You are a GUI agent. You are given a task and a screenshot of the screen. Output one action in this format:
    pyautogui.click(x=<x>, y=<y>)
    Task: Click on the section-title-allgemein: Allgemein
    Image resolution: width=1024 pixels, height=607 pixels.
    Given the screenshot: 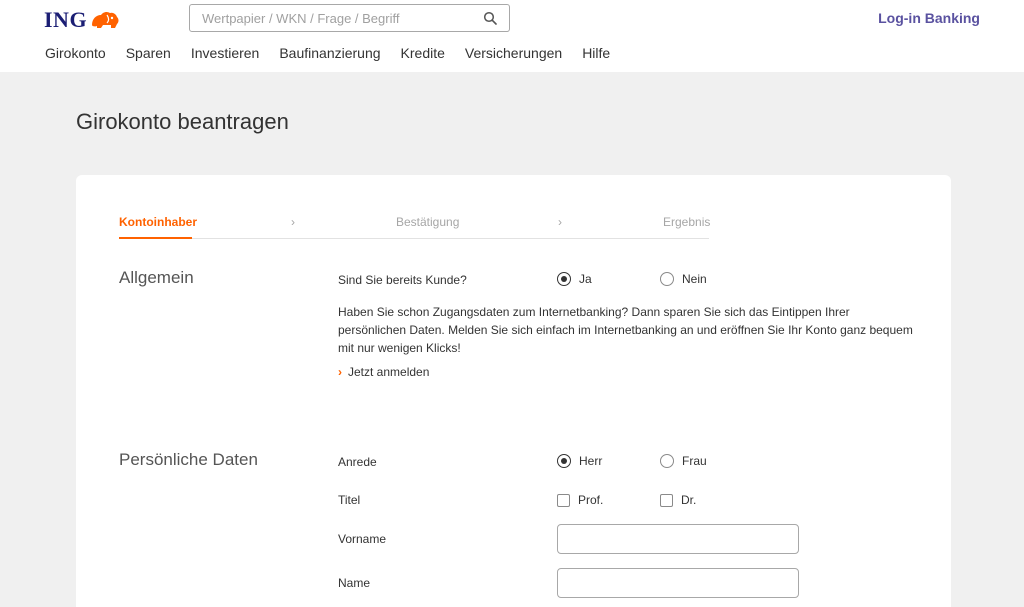 What is the action you would take?
    pyautogui.click(x=156, y=277)
    